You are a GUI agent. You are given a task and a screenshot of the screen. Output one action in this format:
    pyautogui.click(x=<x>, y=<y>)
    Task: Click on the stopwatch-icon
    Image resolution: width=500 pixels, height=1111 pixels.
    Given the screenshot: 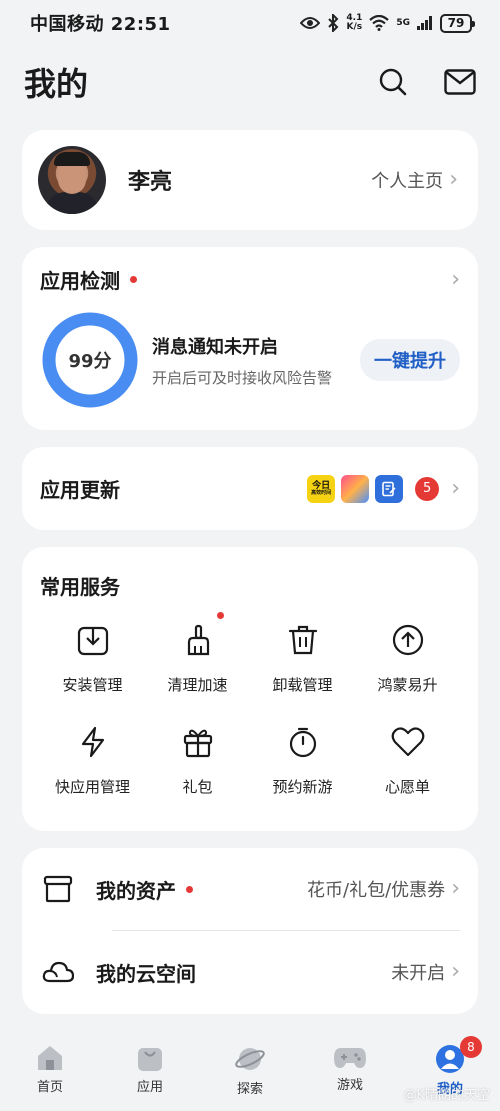 What is the action you would take?
    pyautogui.click(x=303, y=742)
    